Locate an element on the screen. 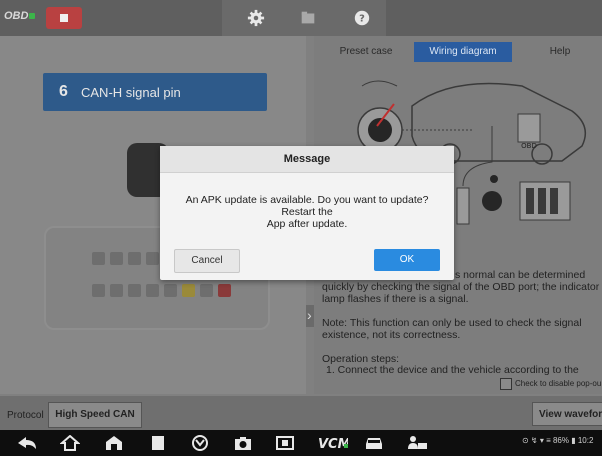 The height and width of the screenshot is (456, 602). screen-icon is located at coordinates (285, 443).